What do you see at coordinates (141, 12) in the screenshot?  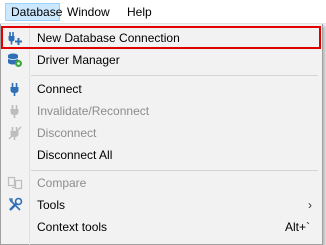 I see `menu-help: Help` at bounding box center [141, 12].